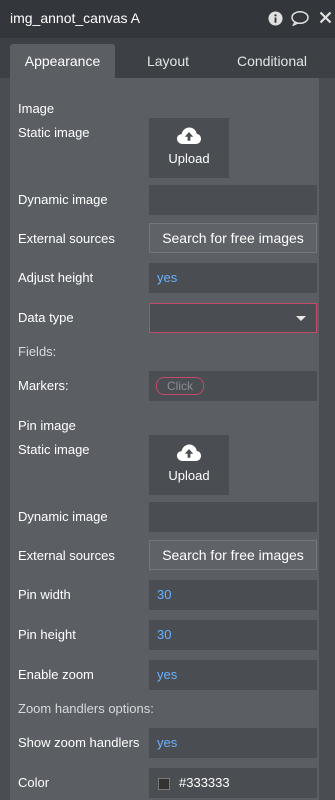 The image size is (335, 800). I want to click on static-image-upload-button: Upload, so click(189, 148).